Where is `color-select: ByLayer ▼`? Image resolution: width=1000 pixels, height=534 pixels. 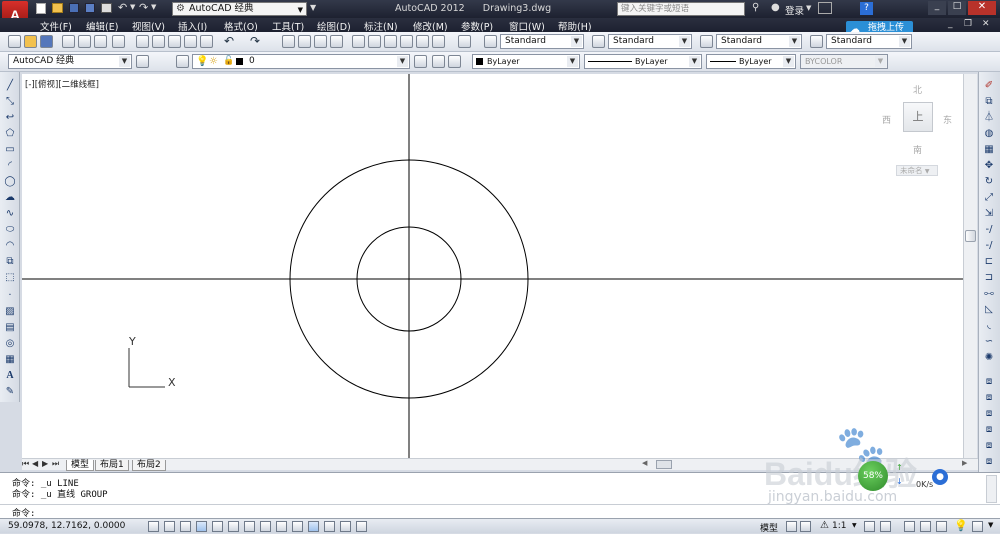 color-select: ByLayer ▼ is located at coordinates (526, 61).